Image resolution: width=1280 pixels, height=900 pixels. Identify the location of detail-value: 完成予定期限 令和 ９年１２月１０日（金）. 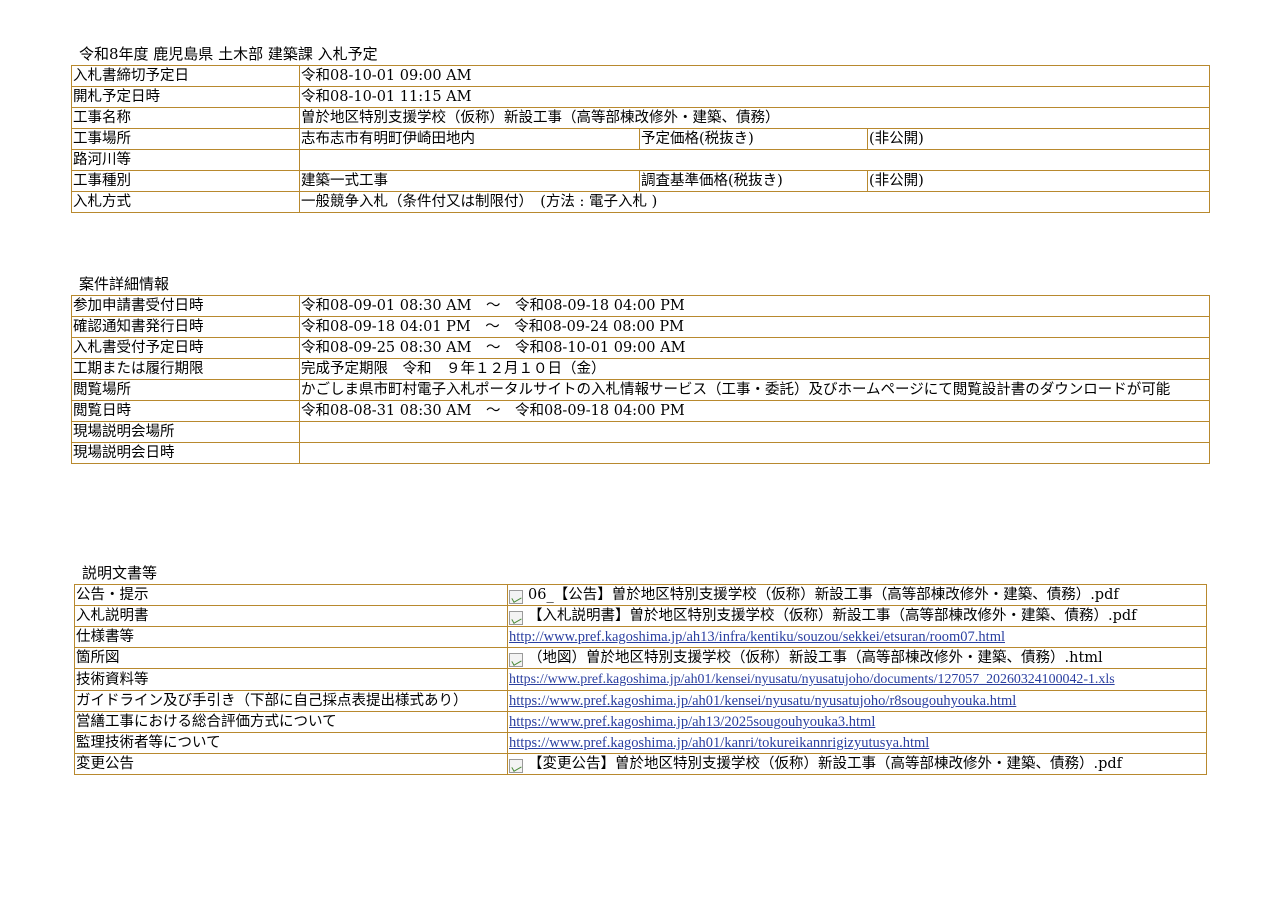
(754, 369).